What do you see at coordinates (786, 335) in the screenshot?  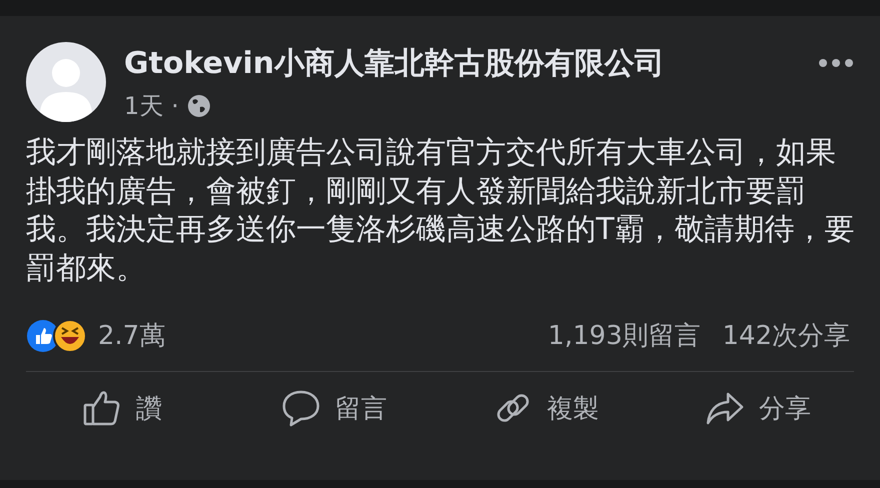 I see `share-count: 142次分享` at bounding box center [786, 335].